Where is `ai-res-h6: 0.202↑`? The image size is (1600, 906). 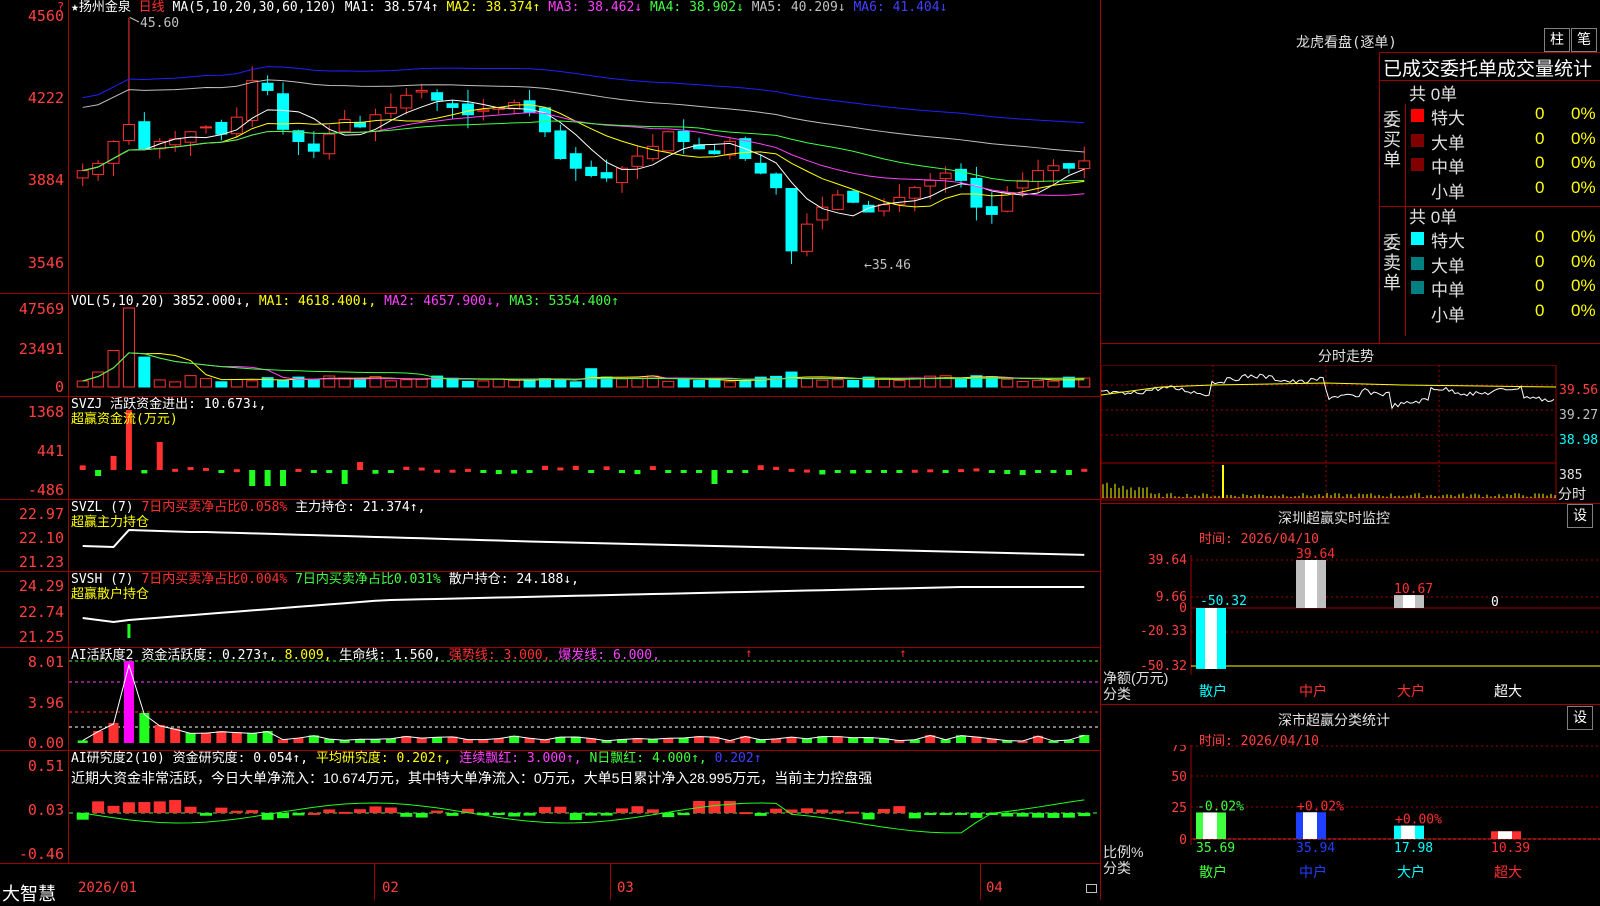 ai-res-h6: 0.202↑ is located at coordinates (738, 758).